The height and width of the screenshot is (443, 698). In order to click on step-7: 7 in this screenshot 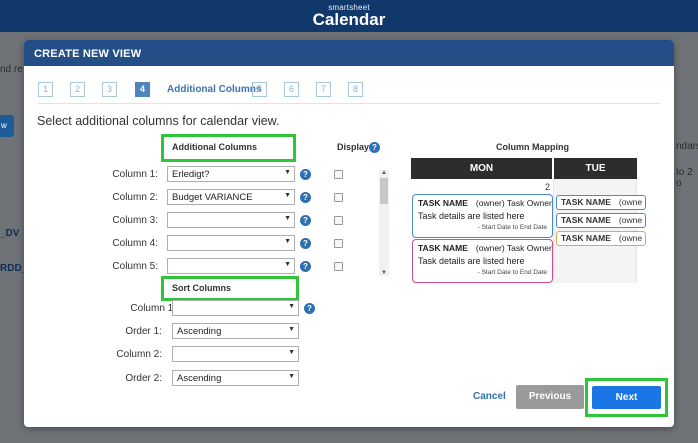, I will do `click(323, 89)`.